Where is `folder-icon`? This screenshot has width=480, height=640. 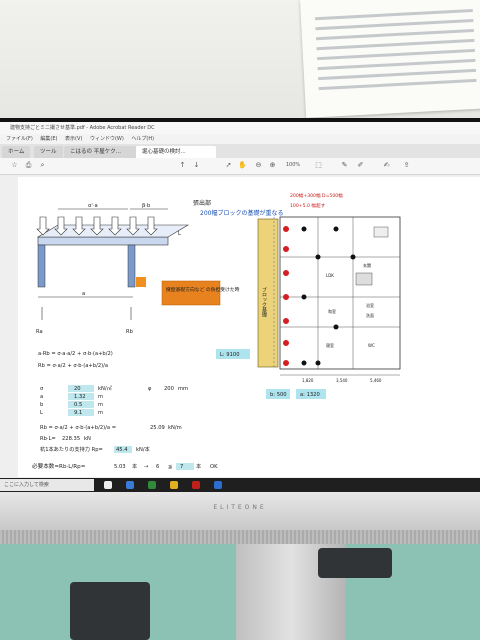
folder-icon is located at coordinates (174, 485).